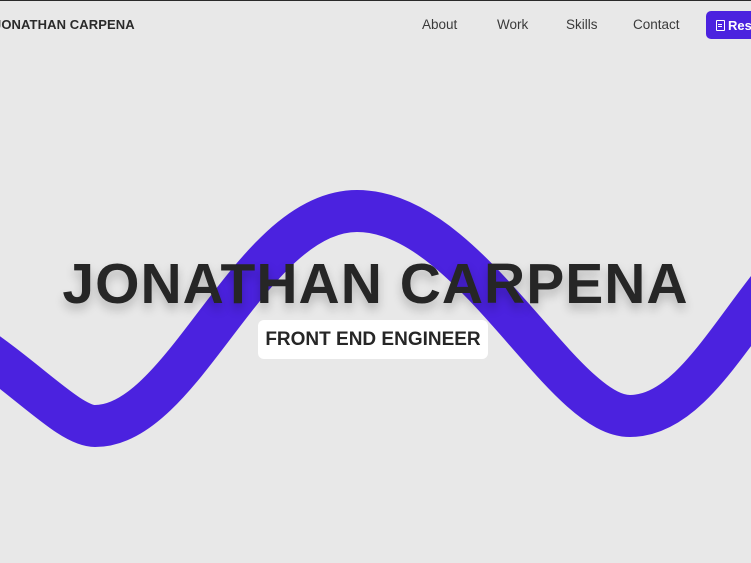 The image size is (751, 563). Describe the element at coordinates (373, 339) in the screenshot. I see `subtitle-badge: FRONT END ENGINEER` at that location.